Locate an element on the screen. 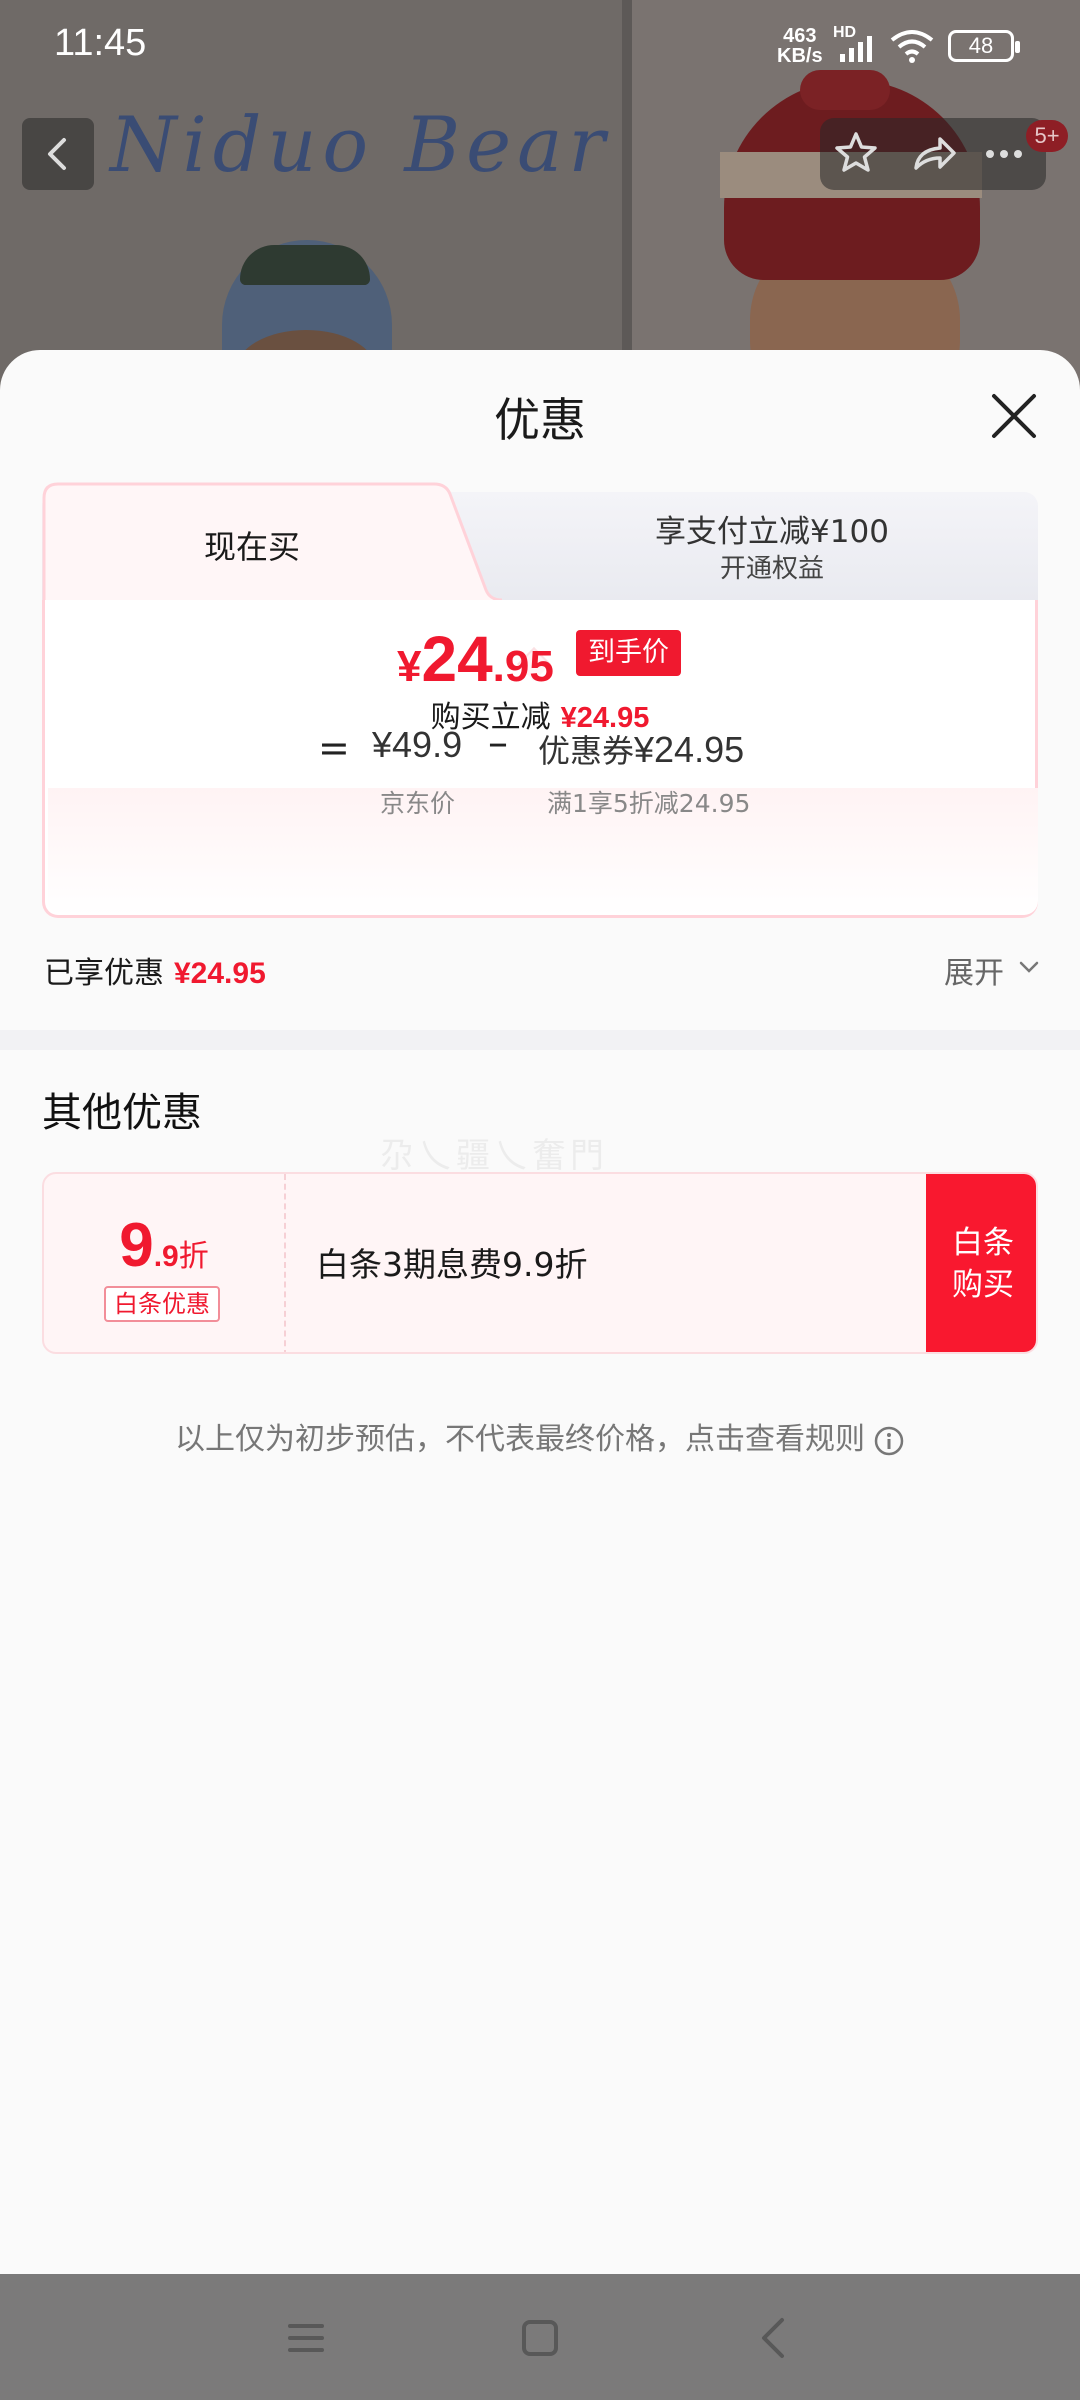 Image resolution: width=1080 pixels, height=2400 pixels. baitiao-promo-card: 9.9折 白条优惠 白条3期息费9.9折 白条 购买 is located at coordinates (540, 1263).